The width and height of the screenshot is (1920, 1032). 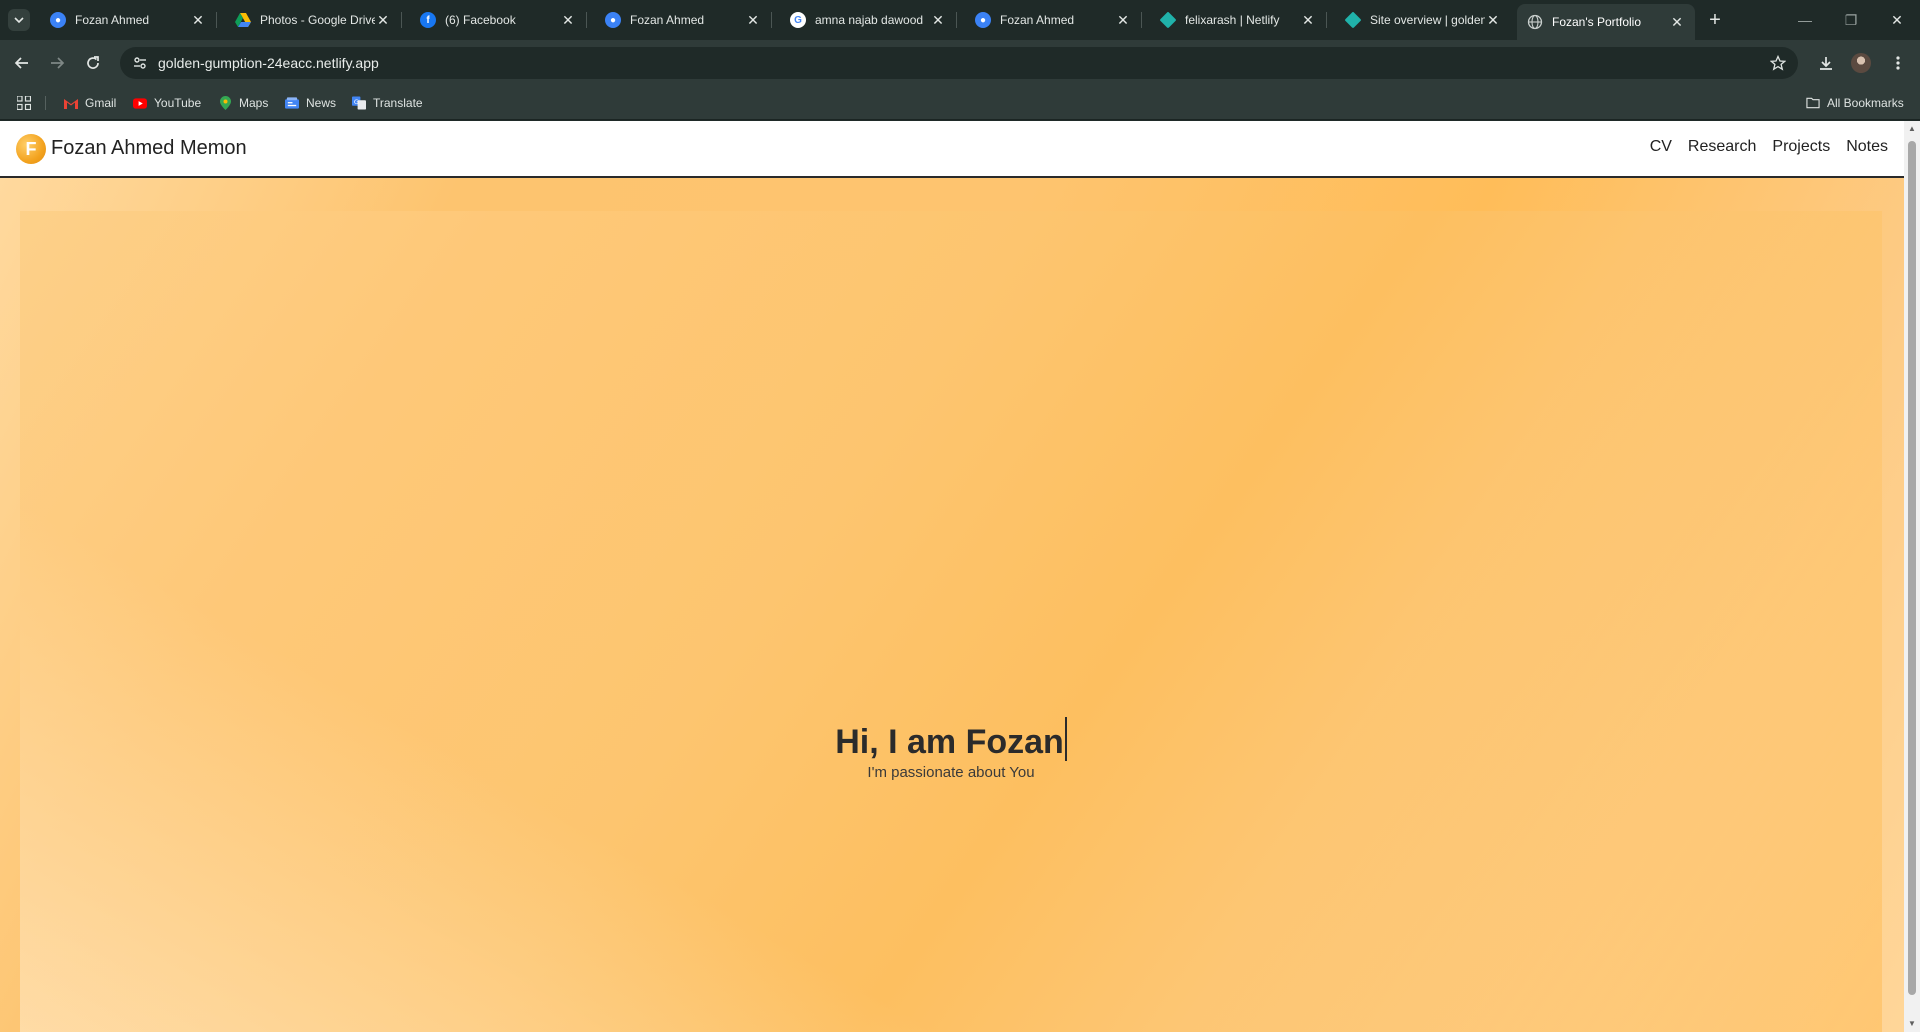 I want to click on tab: f (6) Facebook ✕, so click(x=498, y=20).